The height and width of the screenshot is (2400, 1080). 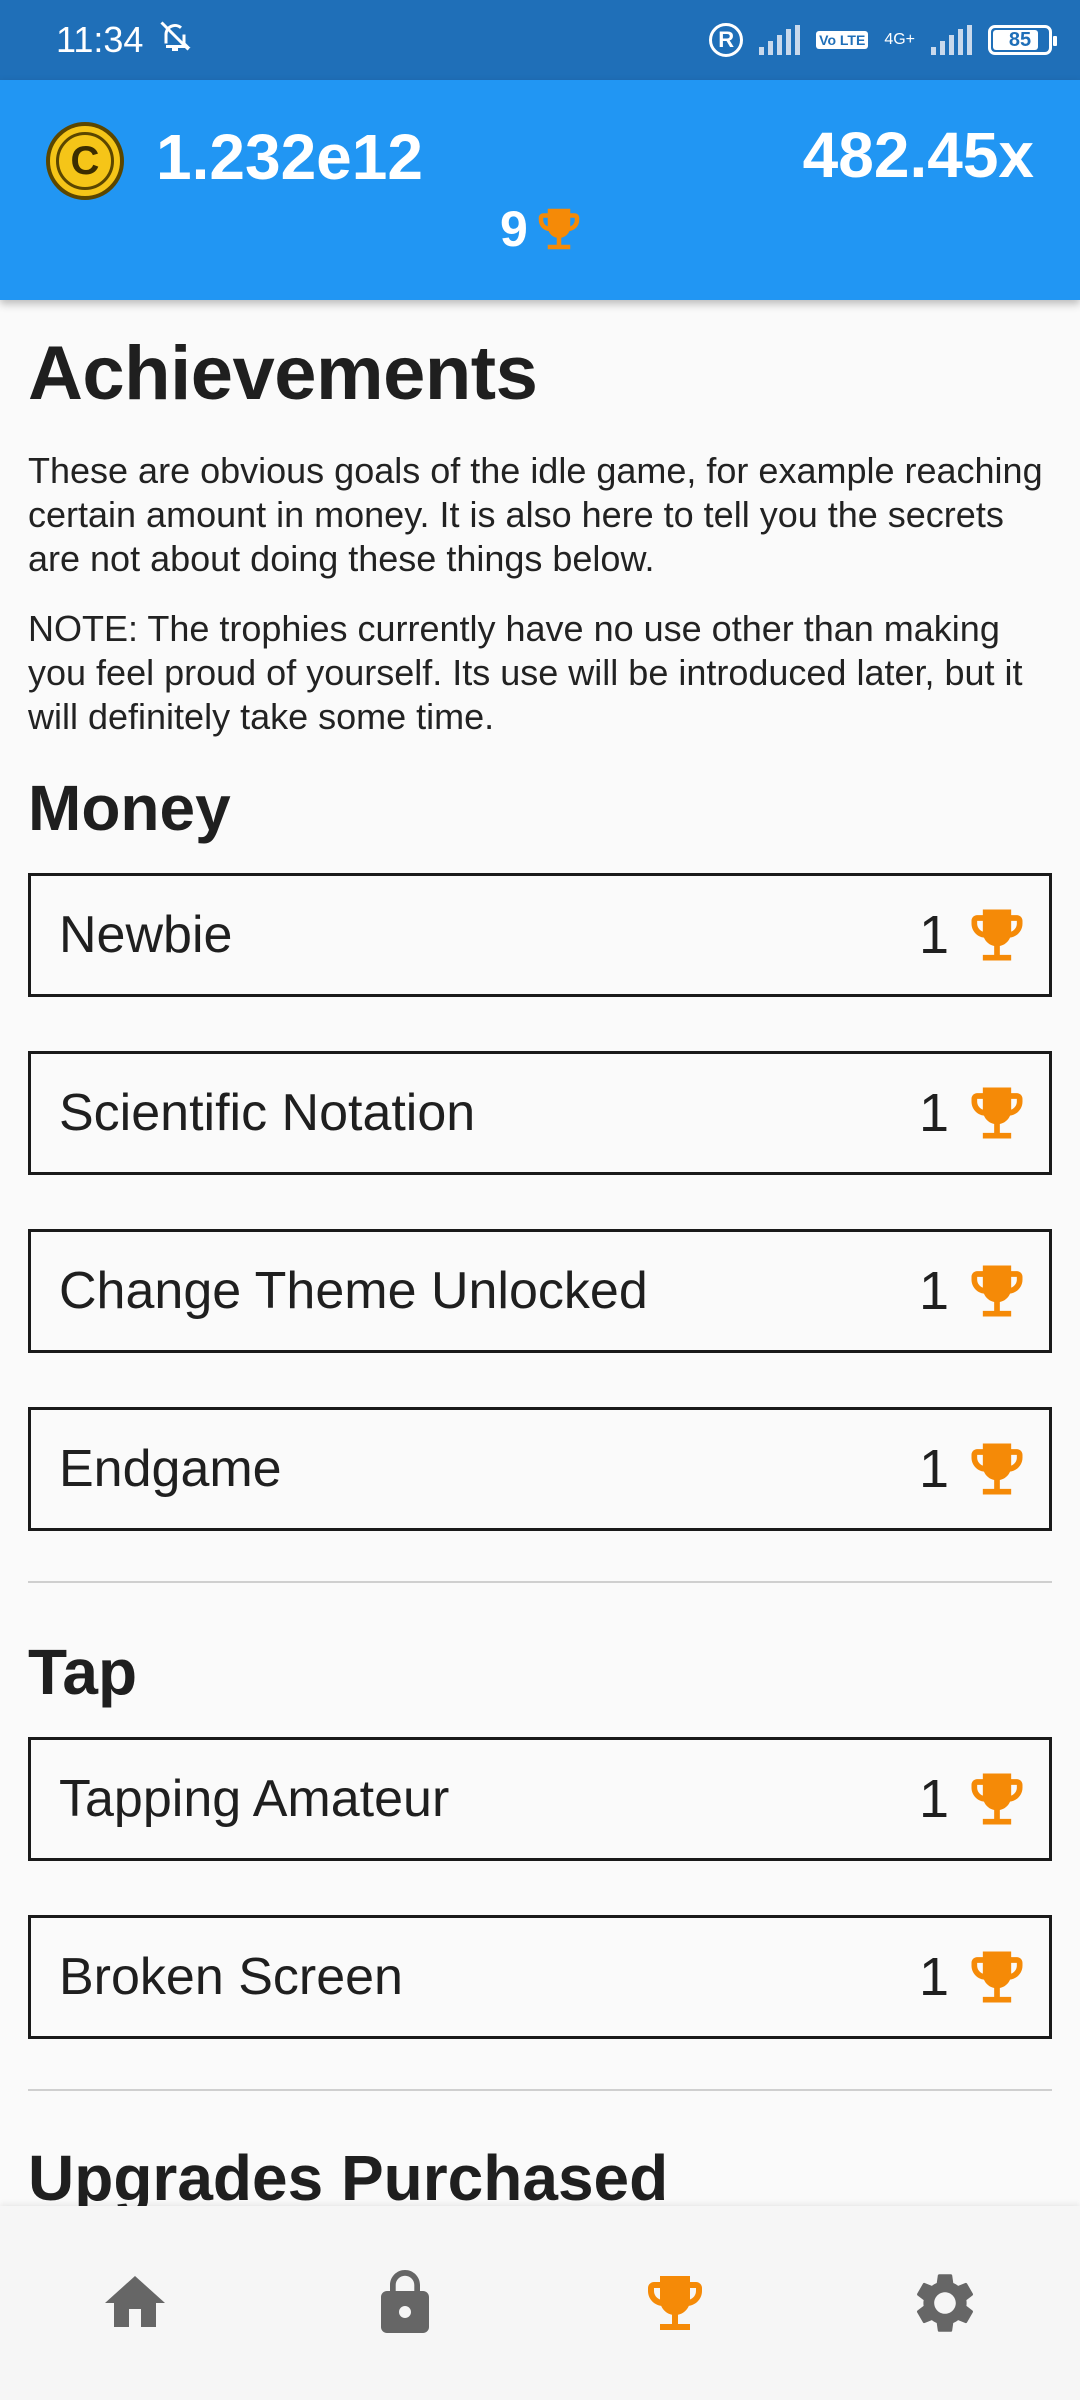 What do you see at coordinates (540, 1799) in the screenshot?
I see `achievement-card: Tapping Amateur 1` at bounding box center [540, 1799].